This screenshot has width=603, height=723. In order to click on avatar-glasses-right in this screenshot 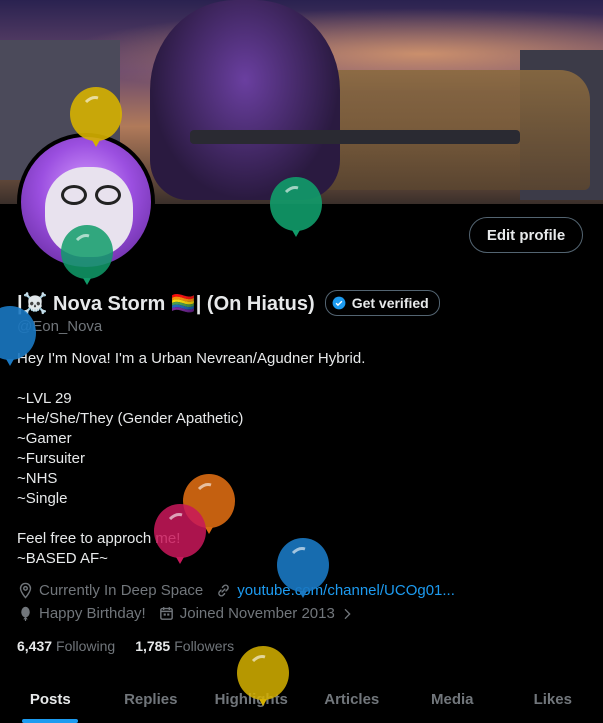, I will do `click(108, 195)`.